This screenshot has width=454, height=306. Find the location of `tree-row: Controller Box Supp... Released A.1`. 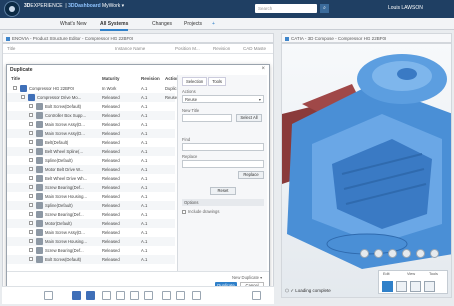

tree-row: Controller Box Supp... Released A.1 is located at coordinates (91, 115).